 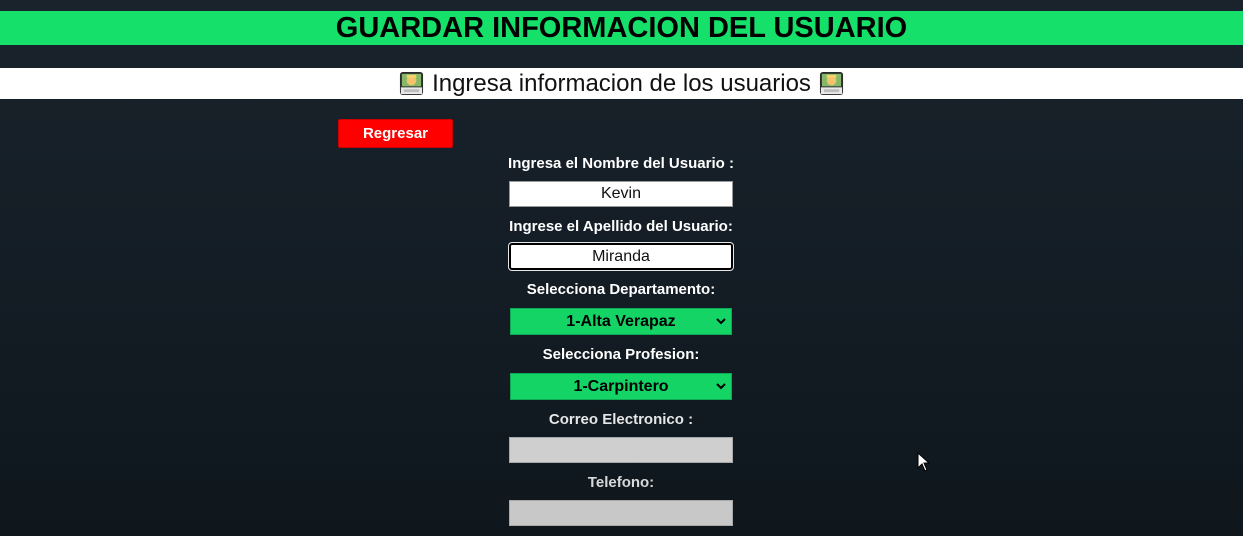 What do you see at coordinates (621, 482) in the screenshot?
I see `phone-label: Telefono:` at bounding box center [621, 482].